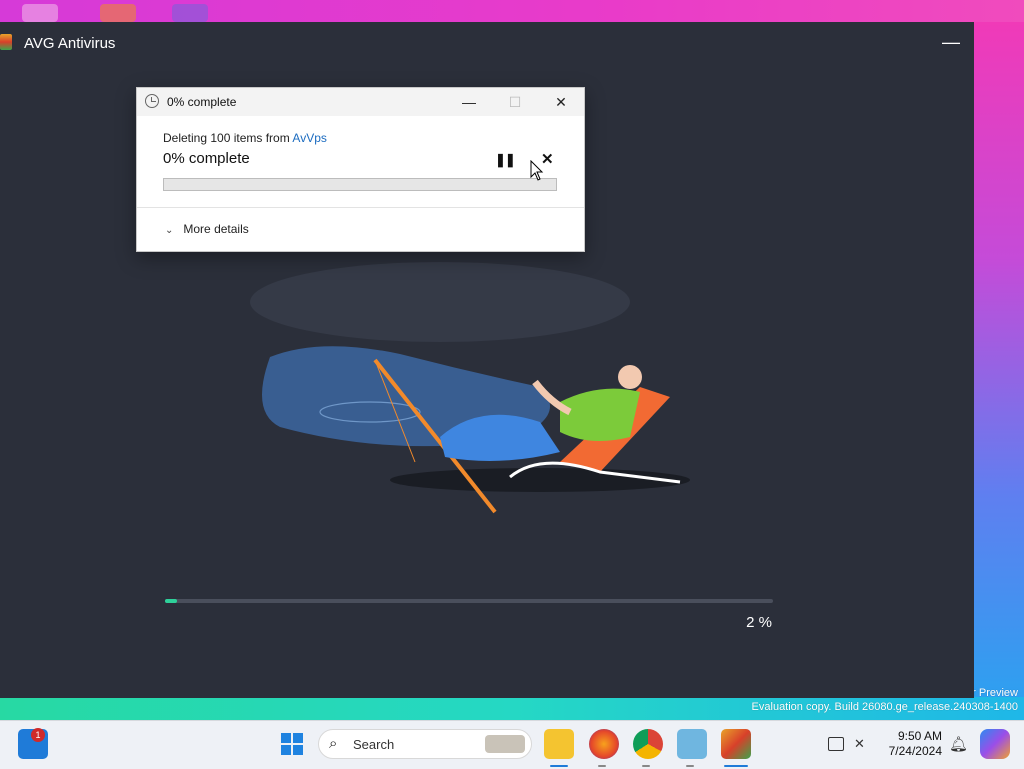  Describe the element at coordinates (70, 43) in the screenshot. I see `avg-window-title: AVG Antivirus` at that location.